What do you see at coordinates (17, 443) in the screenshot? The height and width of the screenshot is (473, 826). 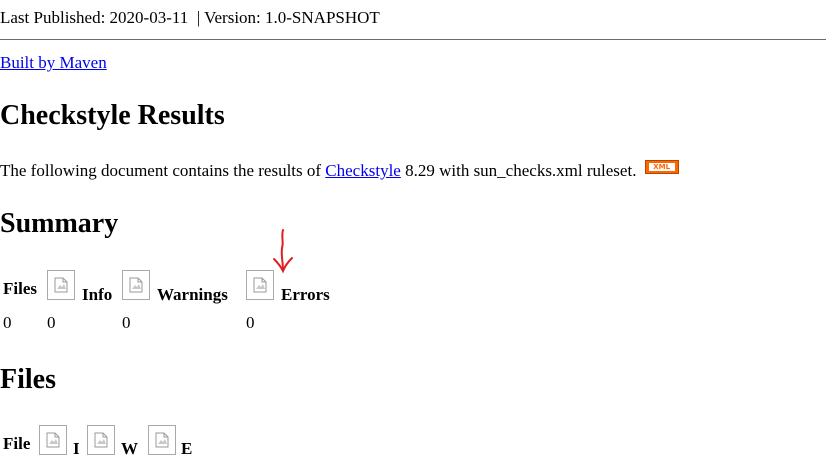 I see `files-header-file: File` at bounding box center [17, 443].